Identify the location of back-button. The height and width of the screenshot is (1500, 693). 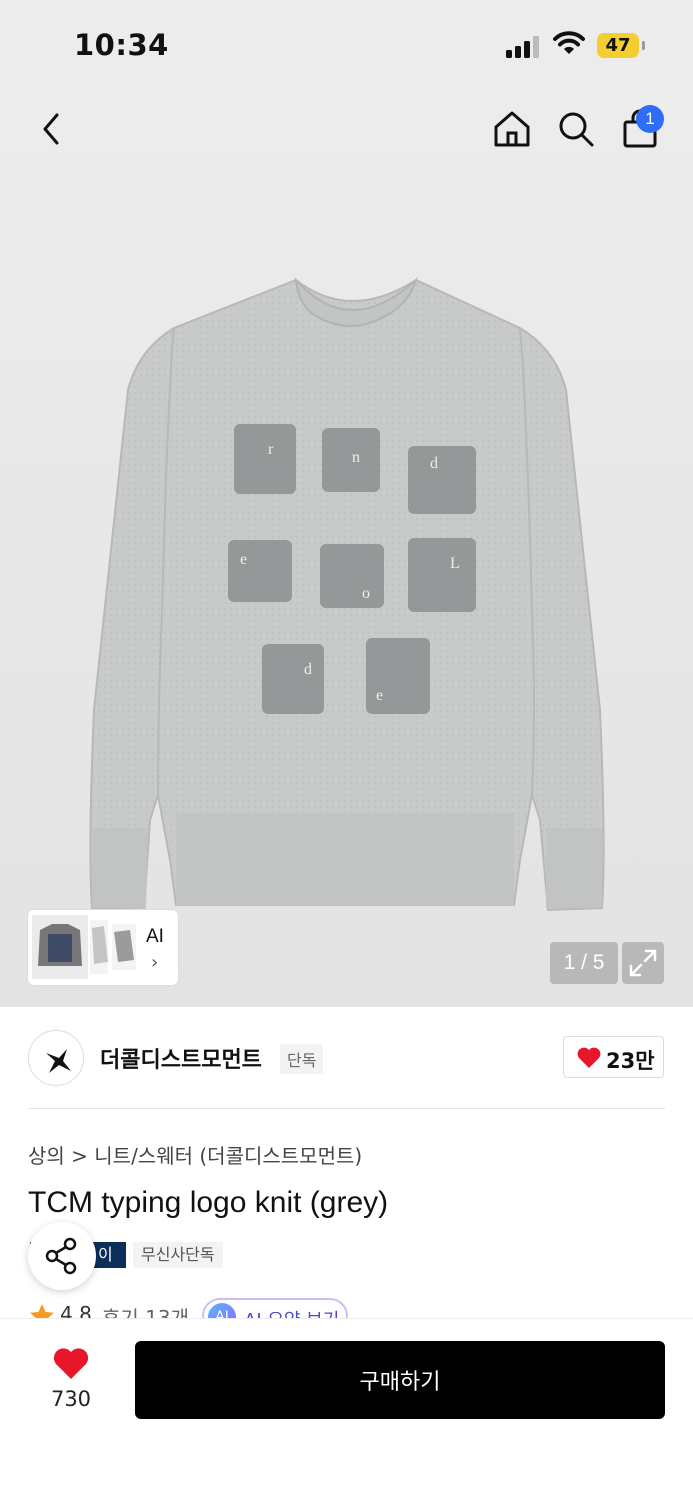
(52, 130).